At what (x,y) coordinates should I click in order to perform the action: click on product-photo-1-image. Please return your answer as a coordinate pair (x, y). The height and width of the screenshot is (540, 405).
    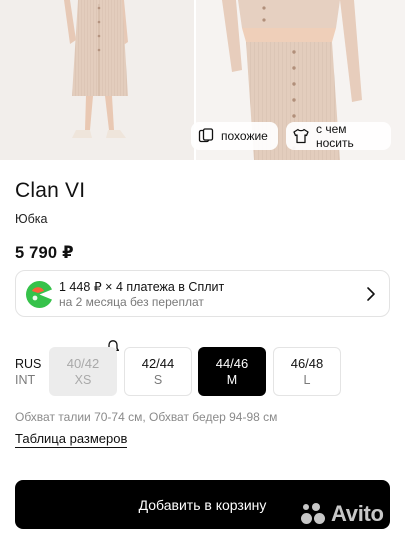
    Looking at the image, I should click on (97, 80).